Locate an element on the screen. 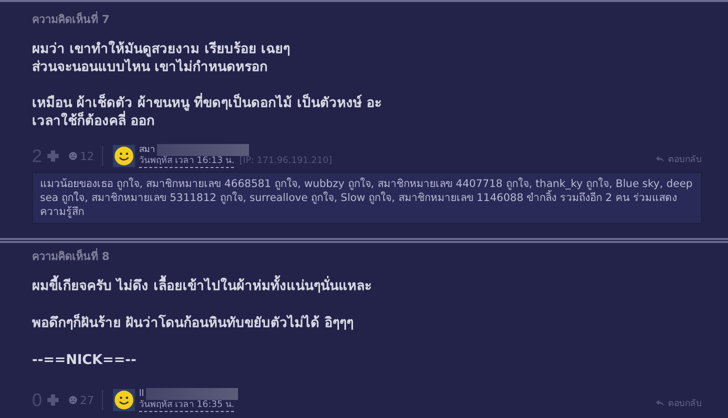 The height and width of the screenshot is (418, 728). comment-number: ความคิดเห็นที่ 7 is located at coordinates (71, 18).